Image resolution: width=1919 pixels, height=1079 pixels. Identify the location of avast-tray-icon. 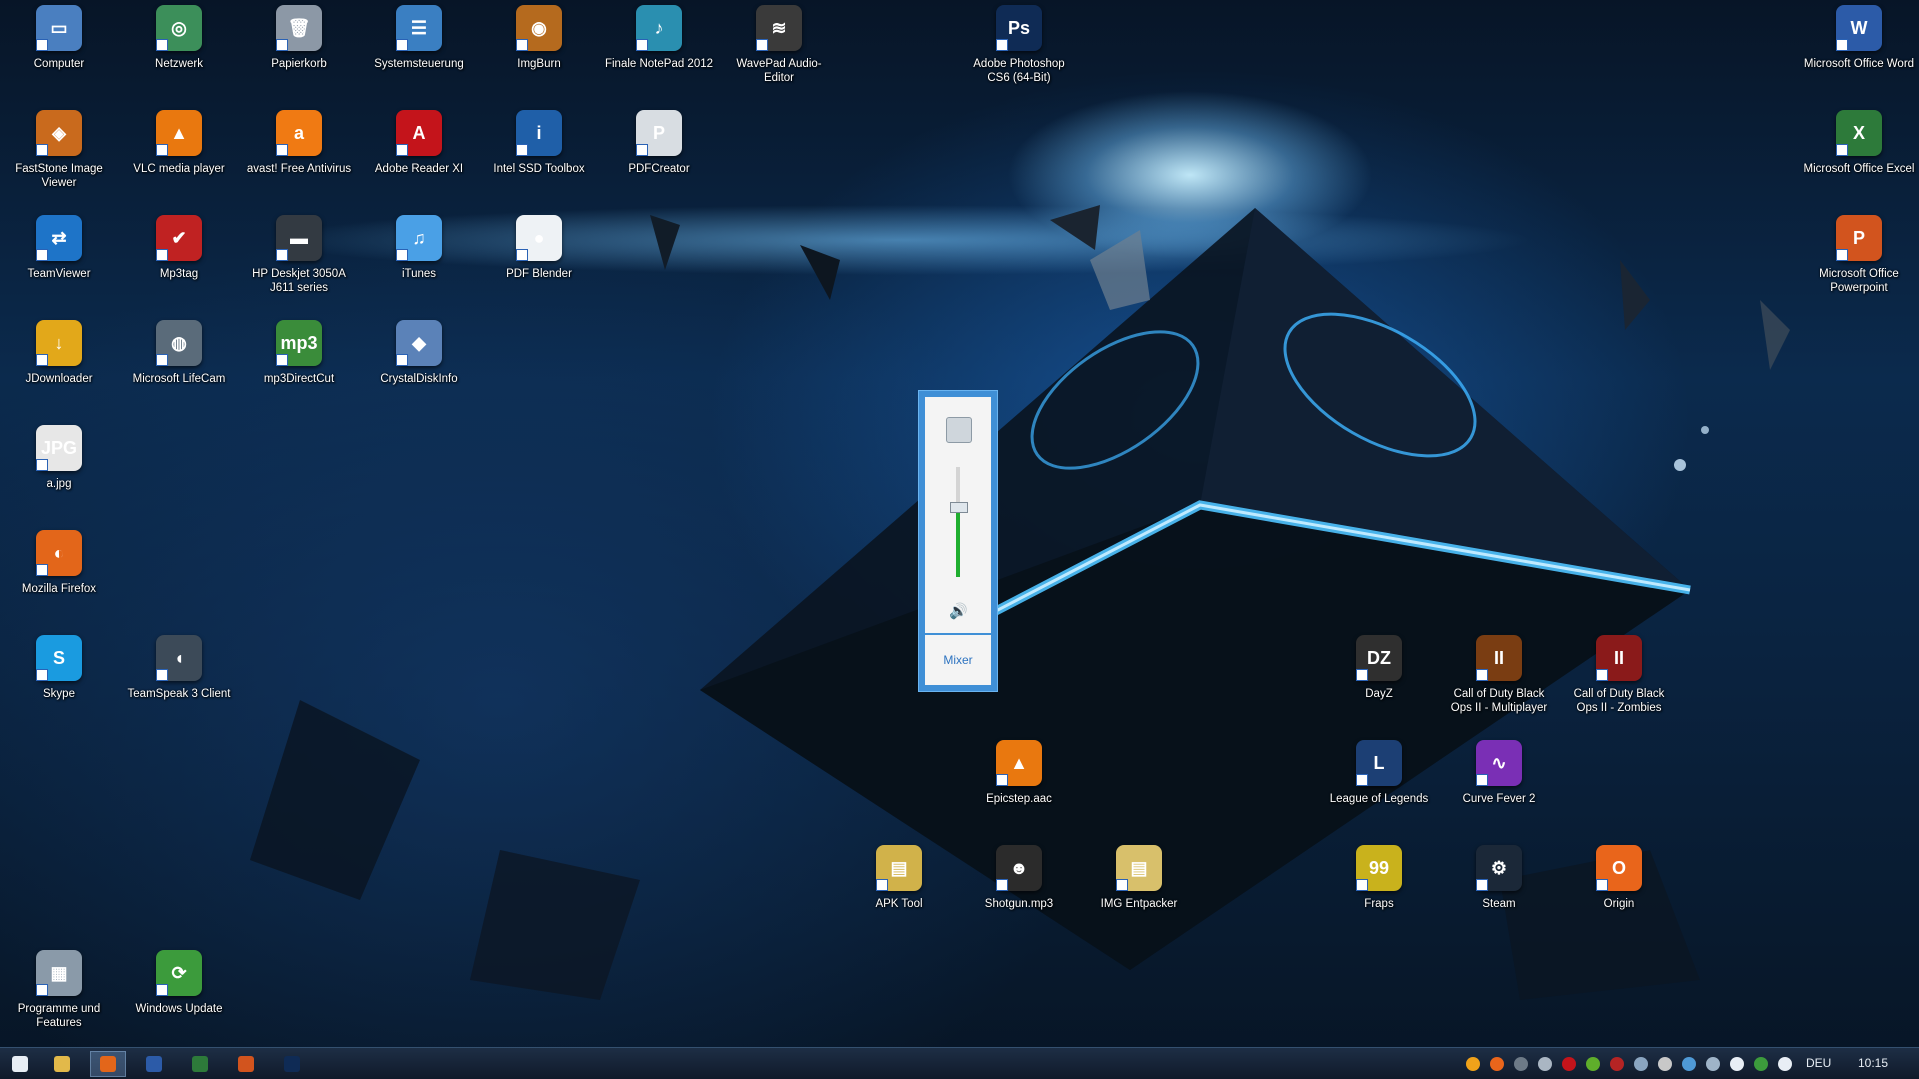
(1473, 1064).